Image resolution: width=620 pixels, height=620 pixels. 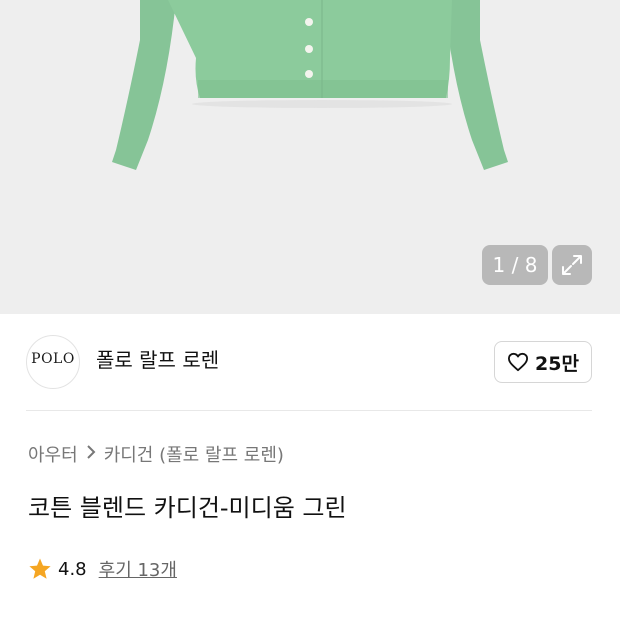 I want to click on rating: 4.8 후기 13개, so click(x=102, y=569).